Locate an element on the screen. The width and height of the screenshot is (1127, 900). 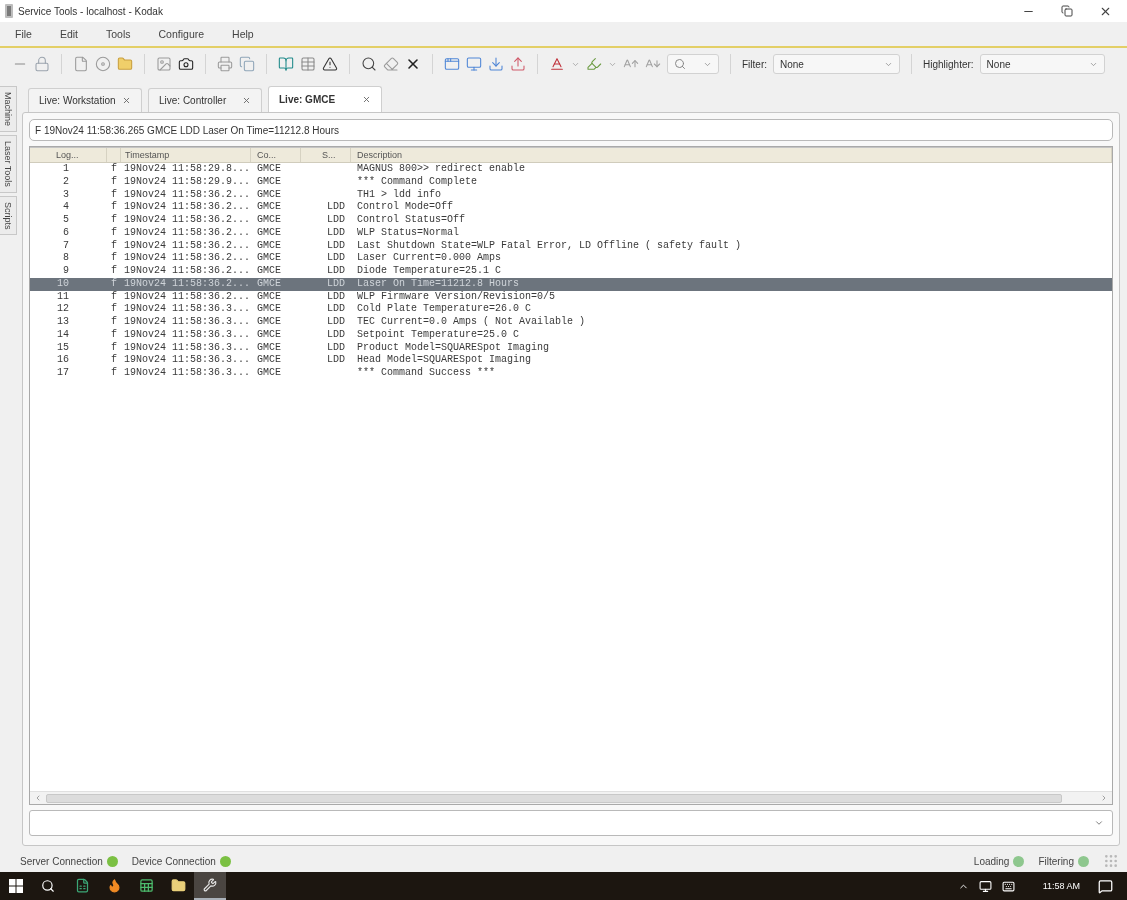
caret-icon is located at coordinates (1099, 823).